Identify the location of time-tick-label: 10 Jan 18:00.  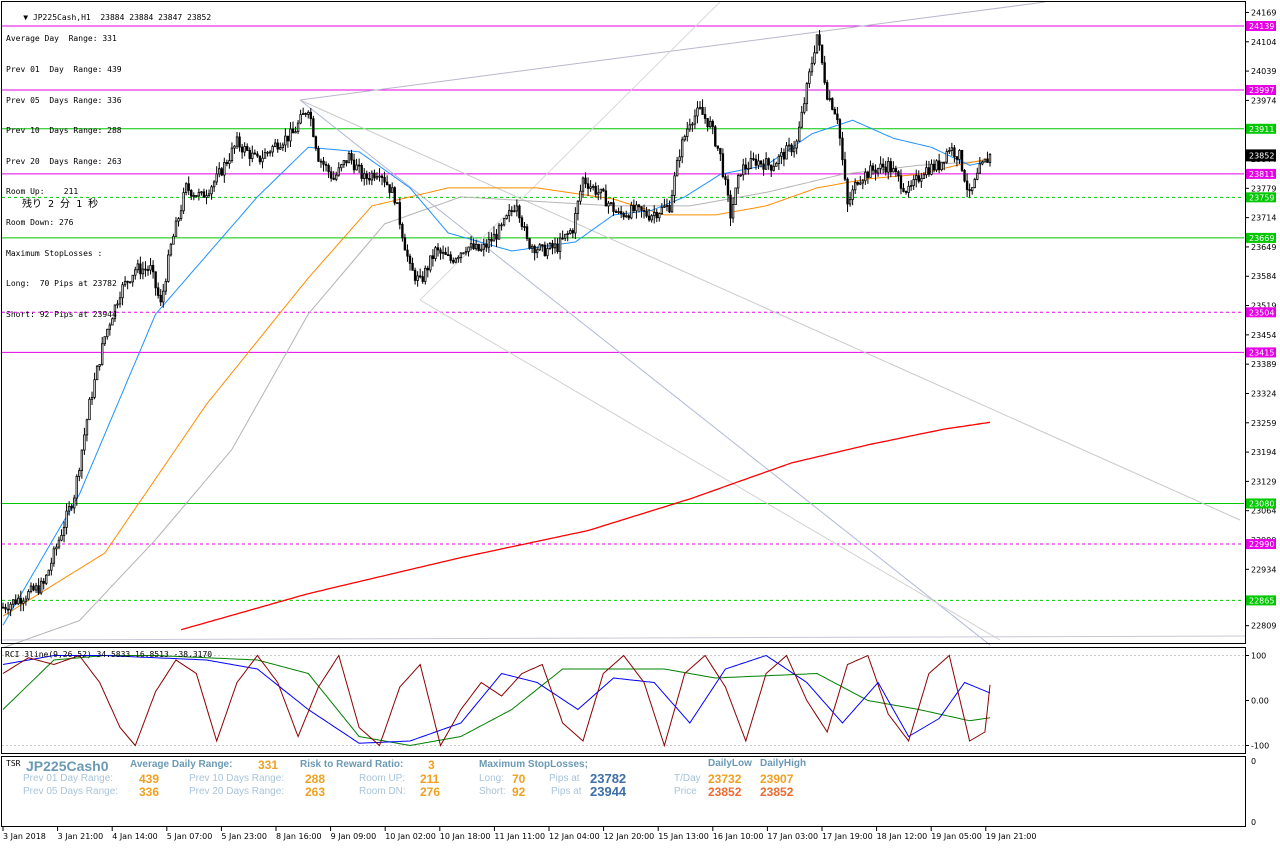
(465, 836).